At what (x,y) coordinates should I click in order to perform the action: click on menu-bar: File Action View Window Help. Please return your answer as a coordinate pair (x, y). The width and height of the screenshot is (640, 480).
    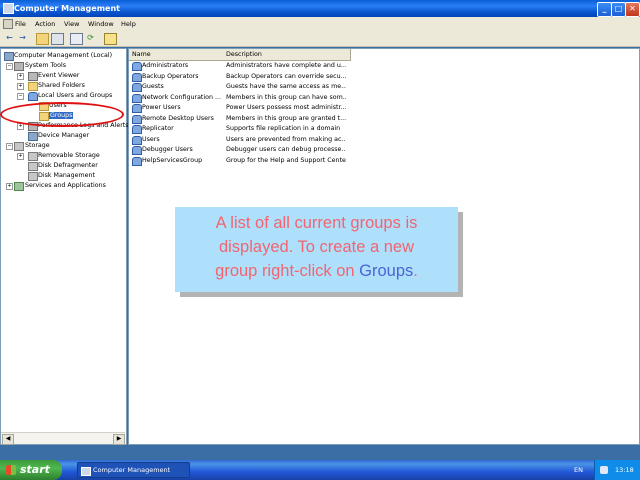
    Looking at the image, I should click on (320, 23).